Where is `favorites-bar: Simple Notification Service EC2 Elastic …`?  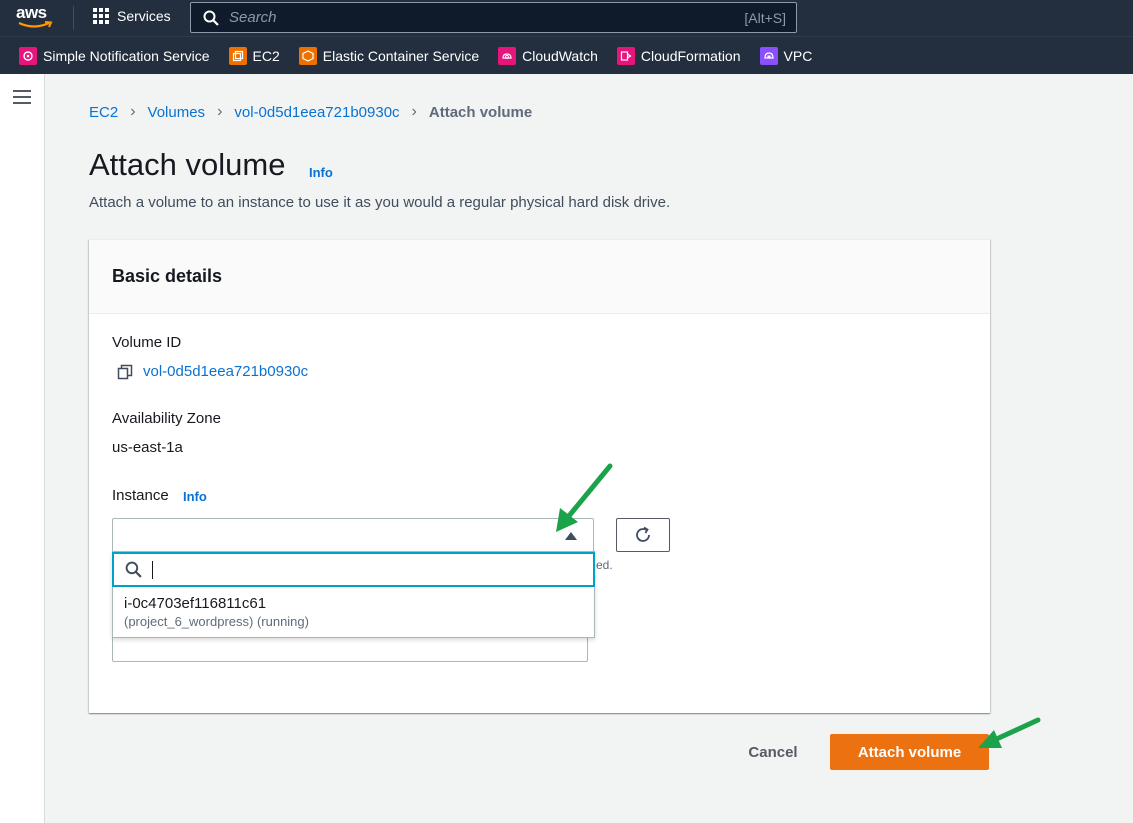
favorites-bar: Simple Notification Service EC2 Elastic … is located at coordinates (566, 55).